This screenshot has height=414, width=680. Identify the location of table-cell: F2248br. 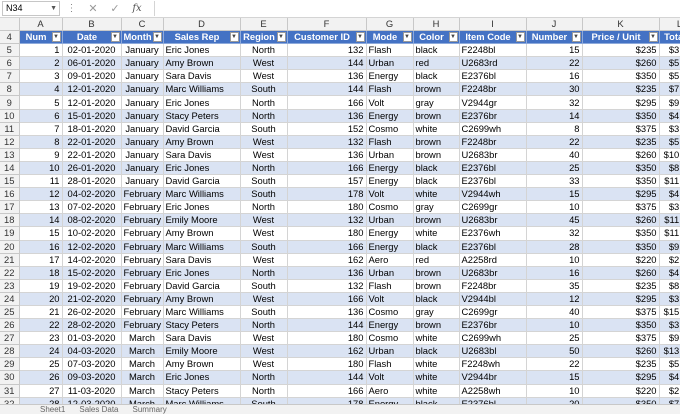
(493, 89).